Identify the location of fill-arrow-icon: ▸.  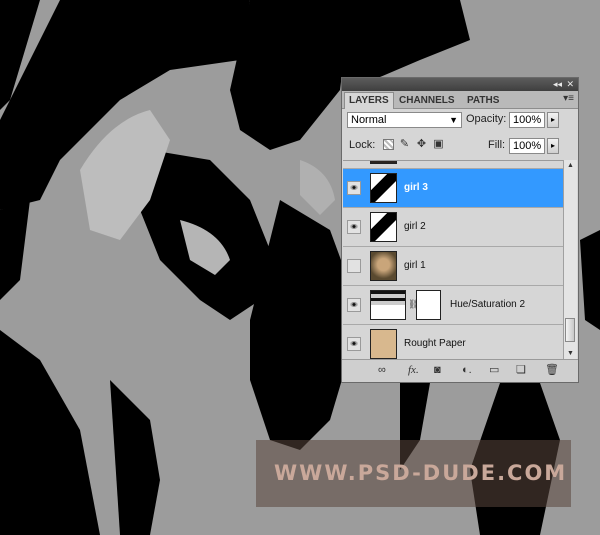
(553, 146).